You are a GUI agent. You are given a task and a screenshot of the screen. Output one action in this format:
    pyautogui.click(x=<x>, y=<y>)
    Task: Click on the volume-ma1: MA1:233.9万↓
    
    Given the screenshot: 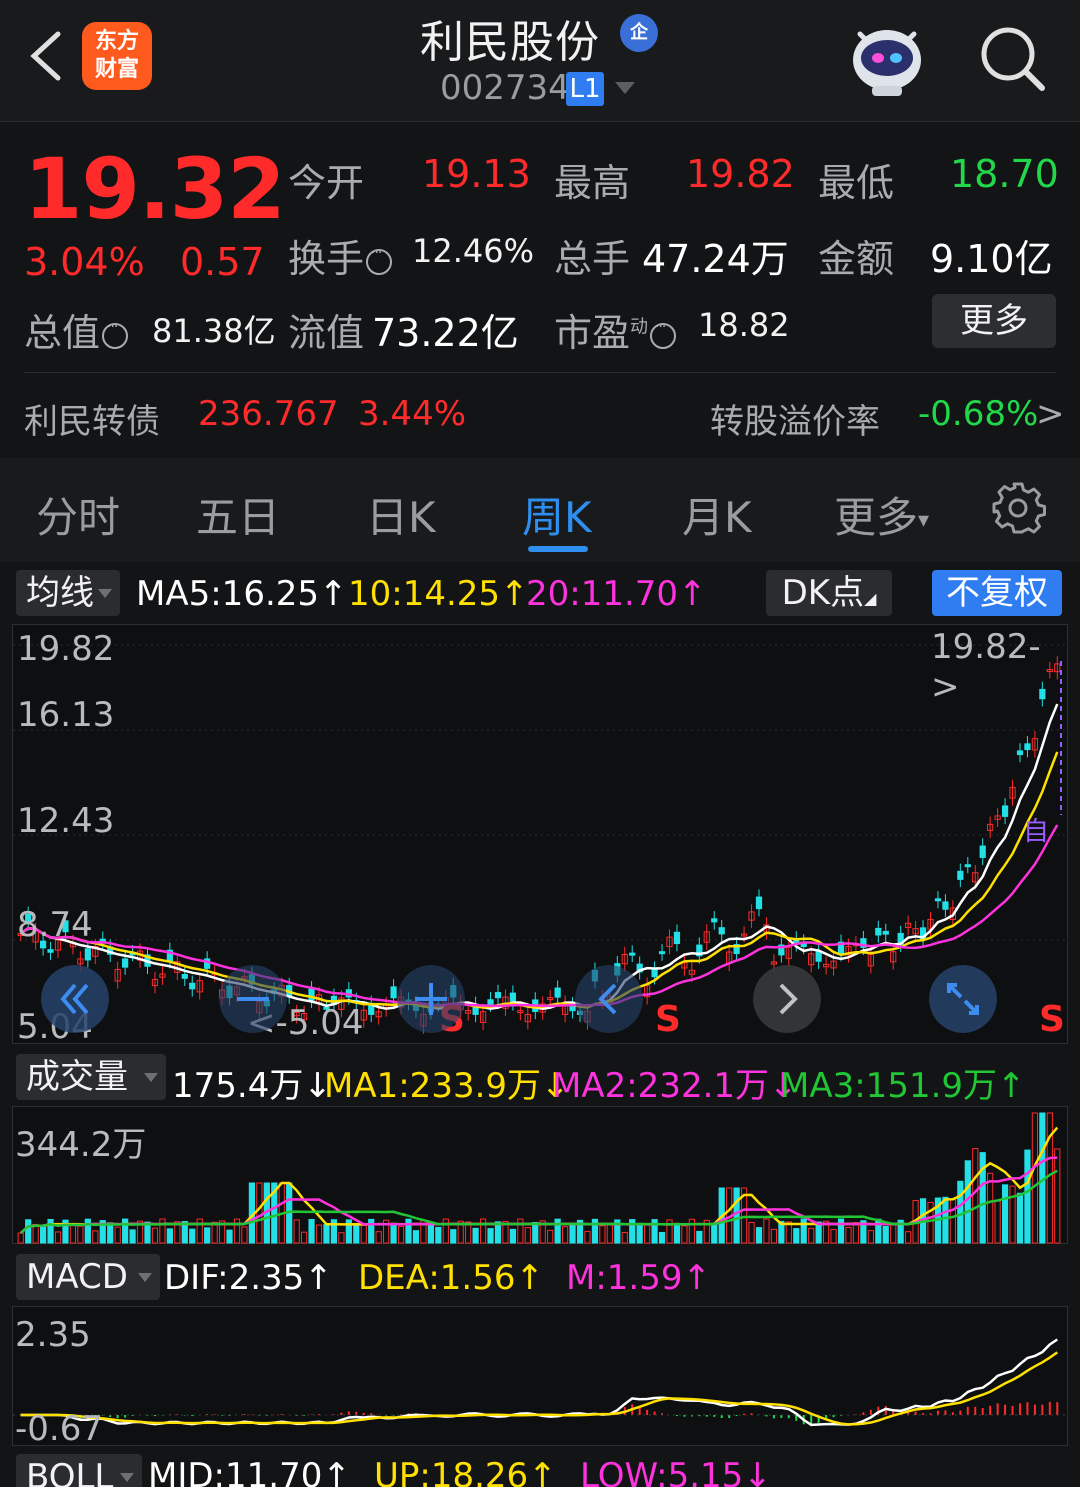 What is the action you would take?
    pyautogui.click(x=447, y=1082)
    